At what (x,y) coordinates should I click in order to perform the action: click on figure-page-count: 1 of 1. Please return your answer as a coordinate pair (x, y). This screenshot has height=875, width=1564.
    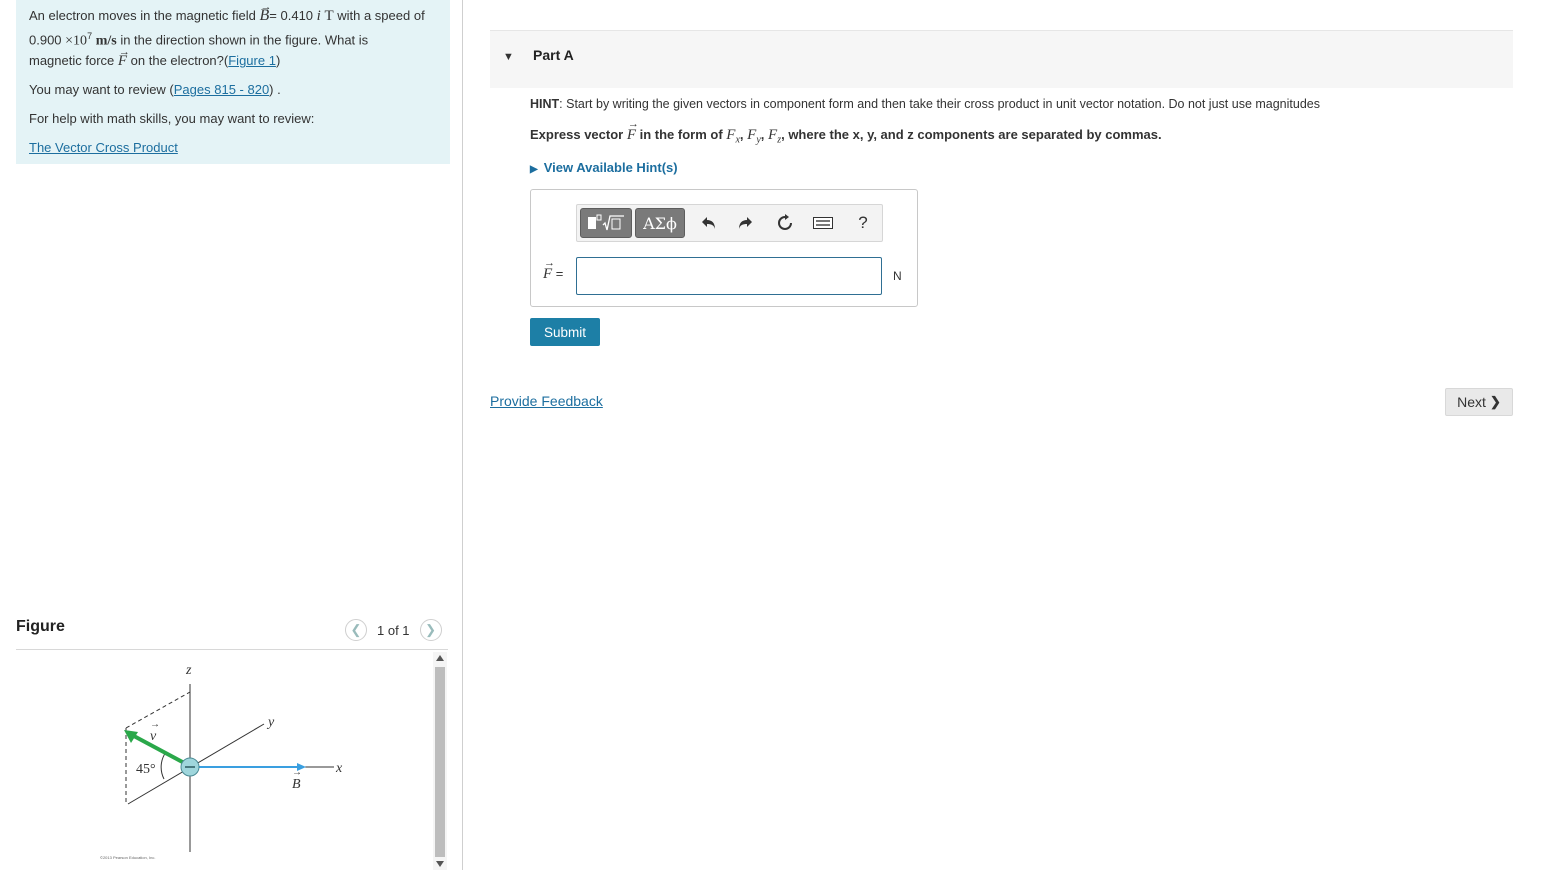
    Looking at the image, I should click on (393, 630).